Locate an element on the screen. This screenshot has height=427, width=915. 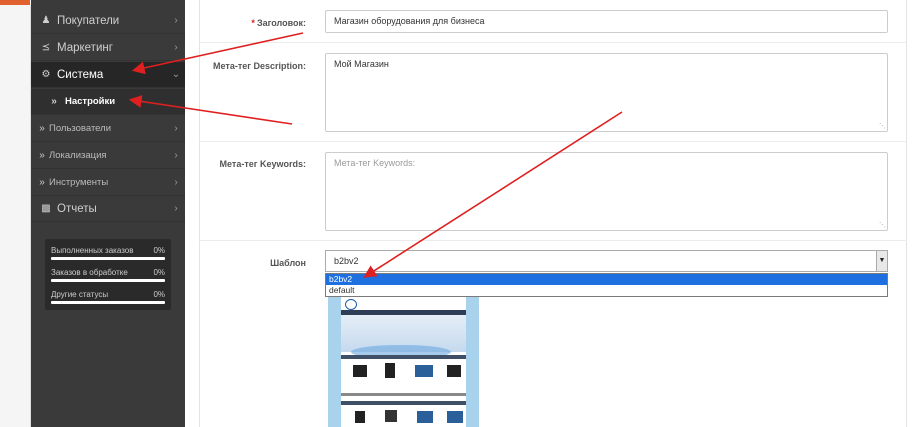
title-input-value: Магазин оборудования для бизнеса is located at coordinates (409, 21).